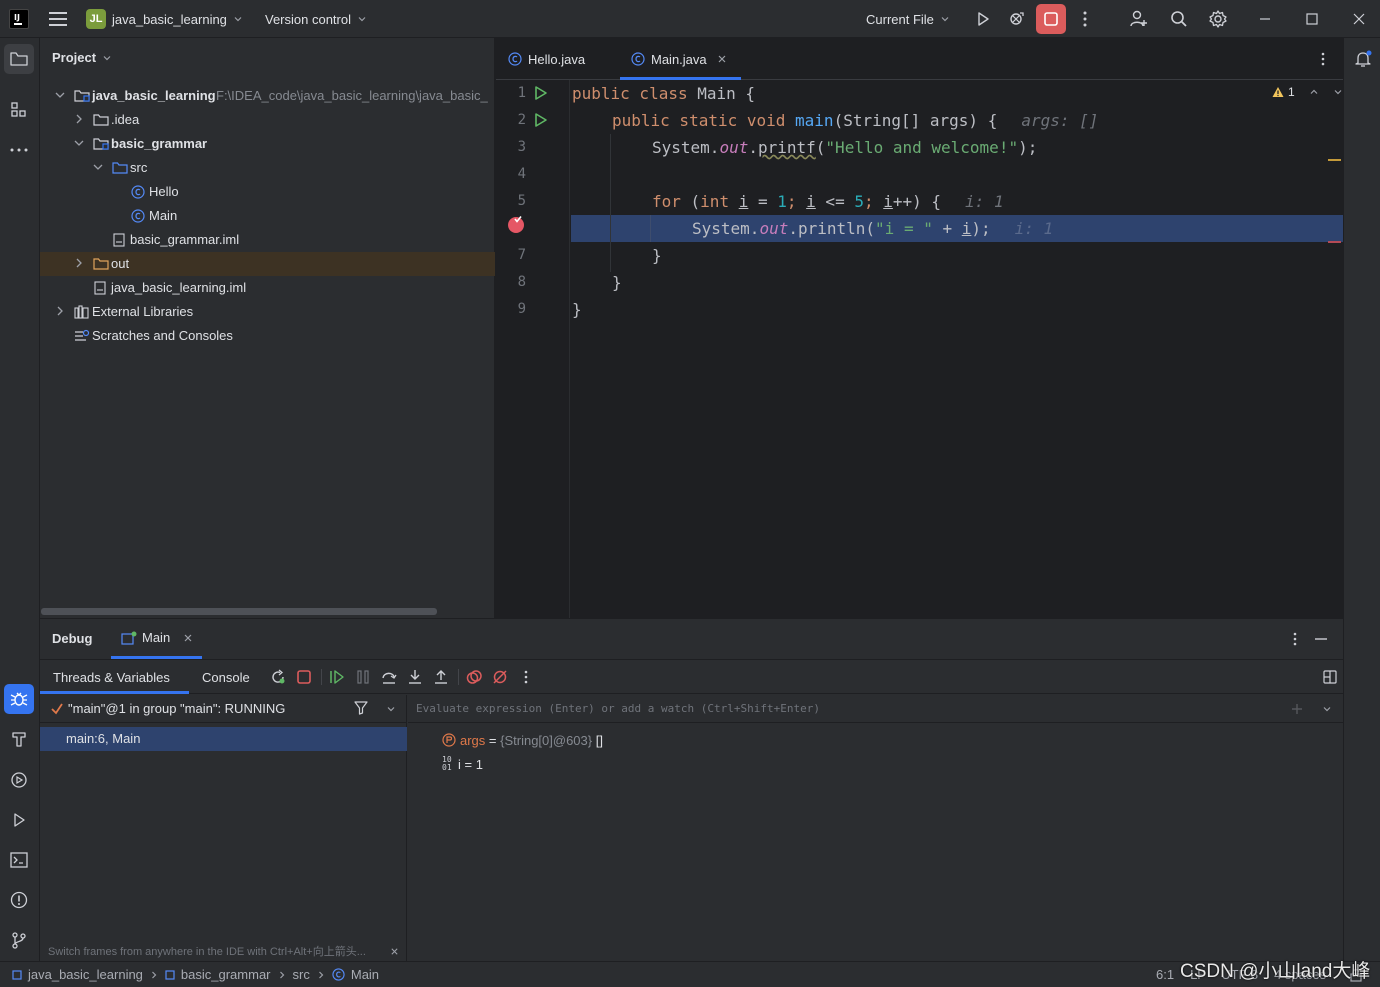 Image resolution: width=1380 pixels, height=987 pixels. I want to click on close-window-button, so click(1359, 19).